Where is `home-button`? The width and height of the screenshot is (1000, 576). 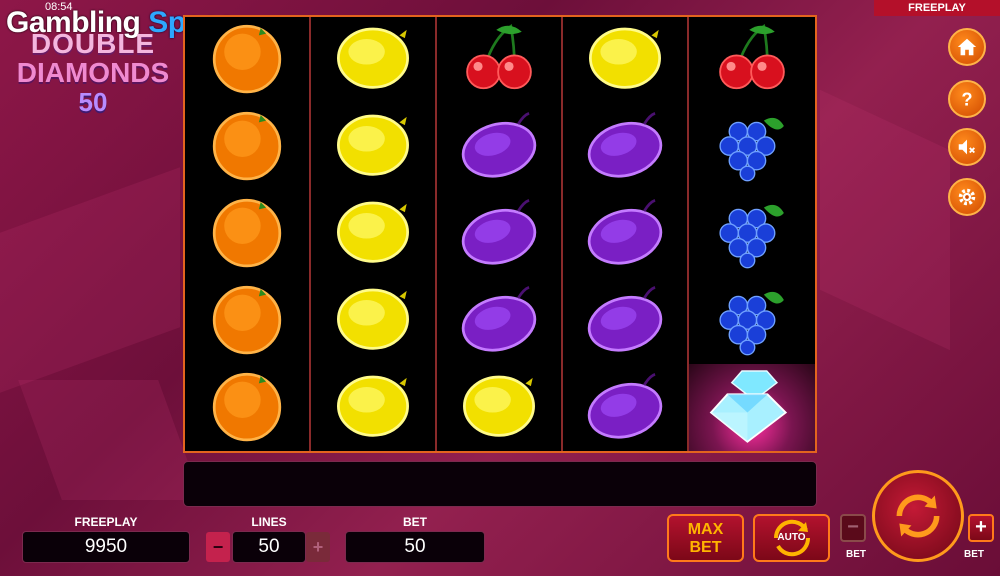 home-button is located at coordinates (967, 47).